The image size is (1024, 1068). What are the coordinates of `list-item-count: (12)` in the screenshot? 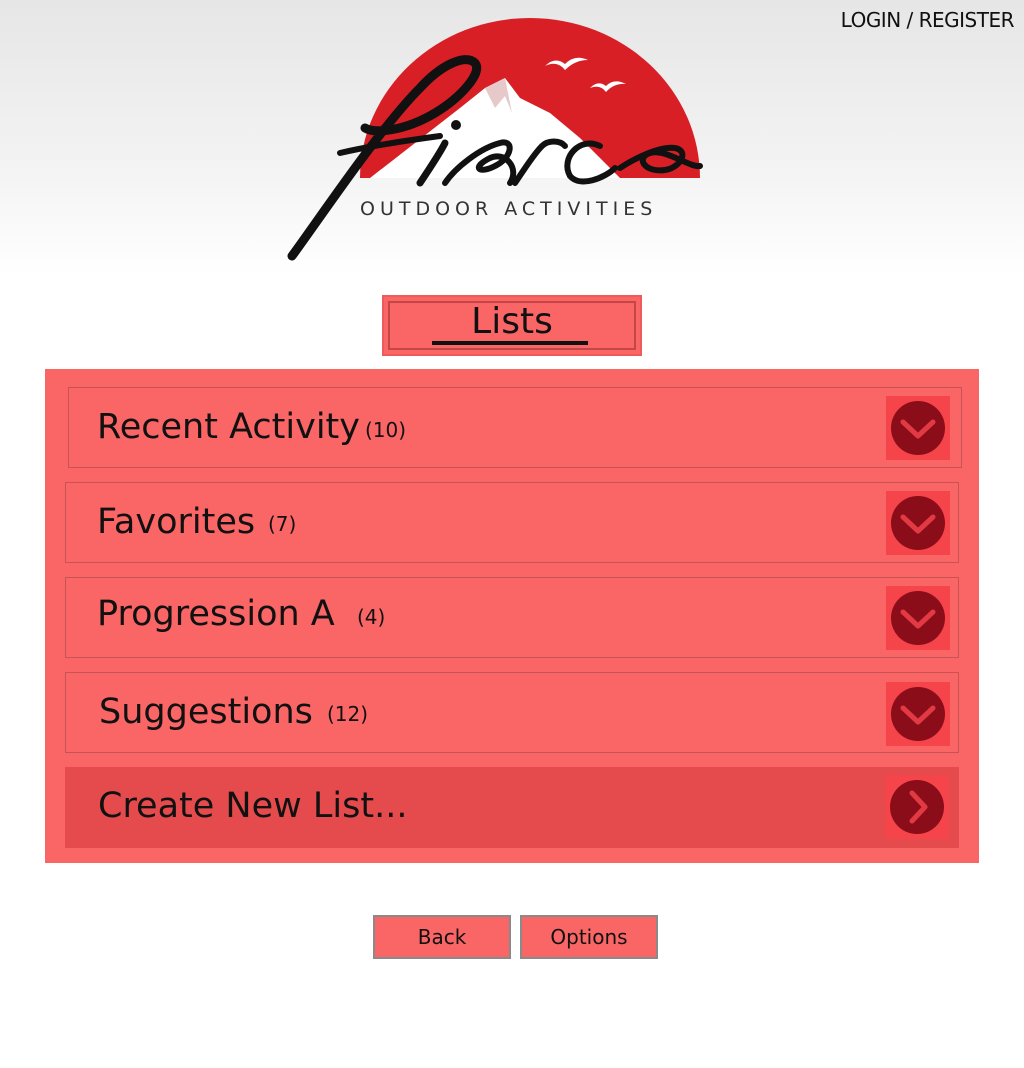 It's located at (348, 714).